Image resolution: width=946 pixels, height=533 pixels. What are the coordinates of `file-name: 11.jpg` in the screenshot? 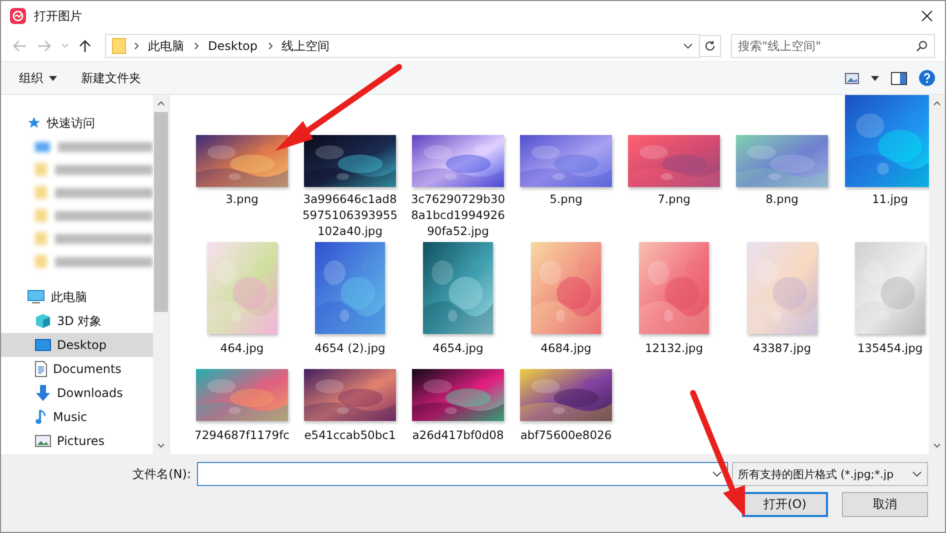 It's located at (884, 199).